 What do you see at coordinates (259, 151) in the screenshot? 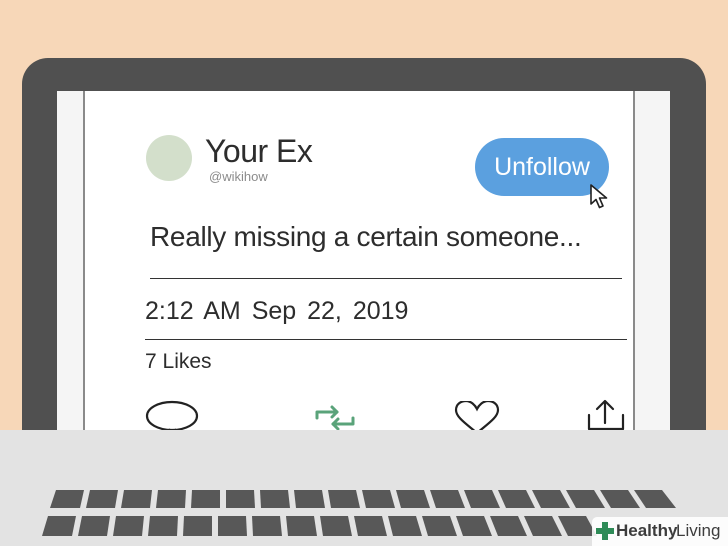
I see `profile-name: Your Ex` at bounding box center [259, 151].